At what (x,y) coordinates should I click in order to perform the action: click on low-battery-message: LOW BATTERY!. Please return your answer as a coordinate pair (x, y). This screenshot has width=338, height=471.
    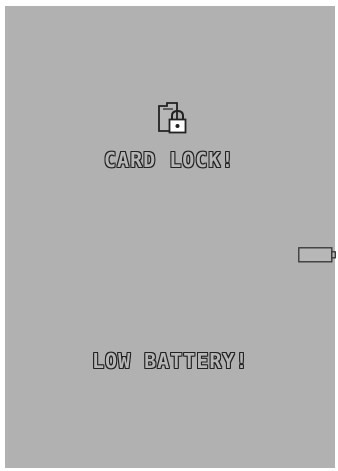
    Looking at the image, I should click on (170, 361).